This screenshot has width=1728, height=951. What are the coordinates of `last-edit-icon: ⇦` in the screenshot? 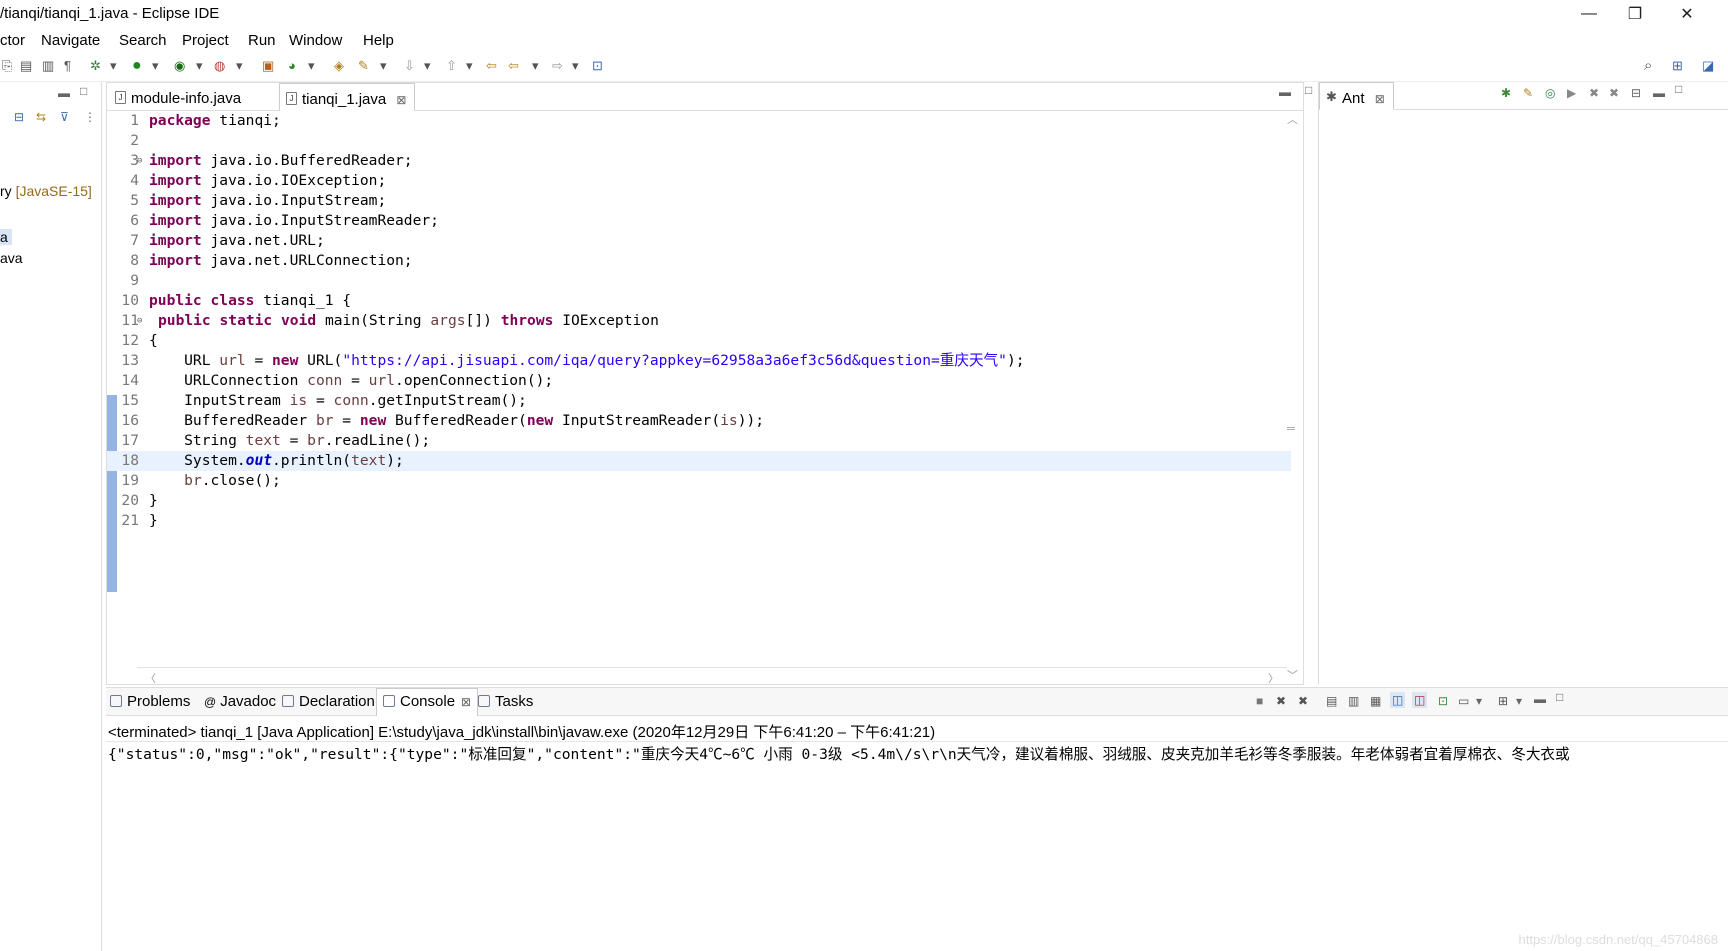 It's located at (491, 66).